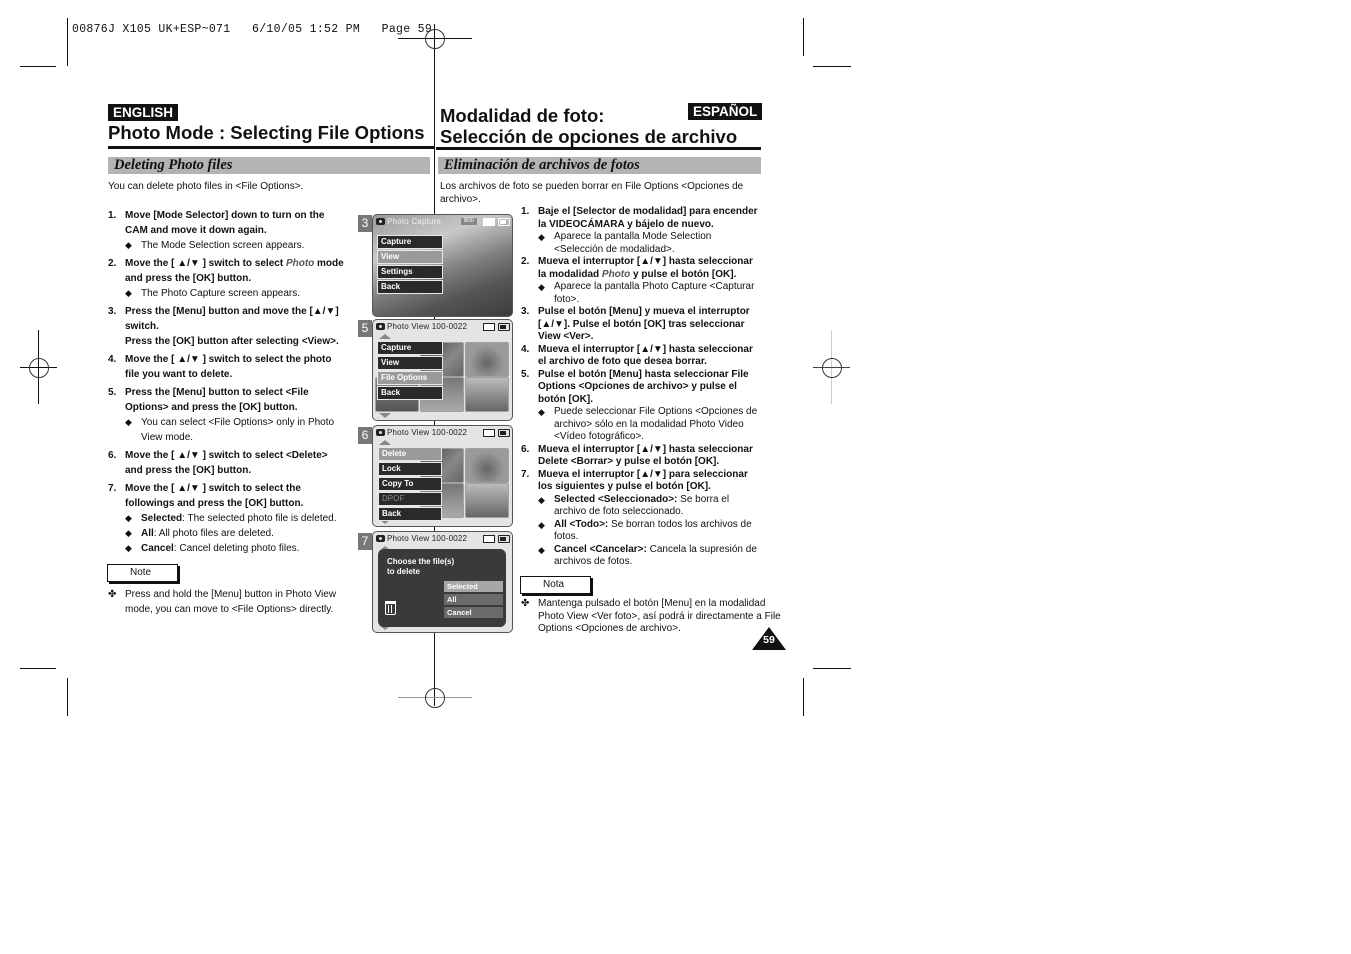 The width and height of the screenshot is (1351, 954). Describe the element at coordinates (365, 328) in the screenshot. I see `screen-number: 5` at that location.